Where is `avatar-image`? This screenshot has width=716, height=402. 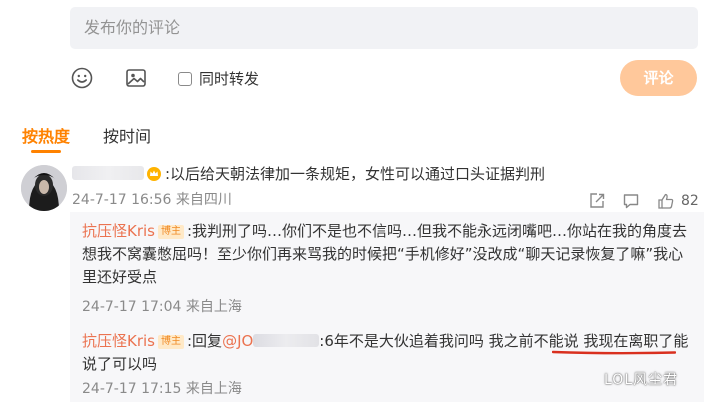 avatar-image is located at coordinates (44, 188).